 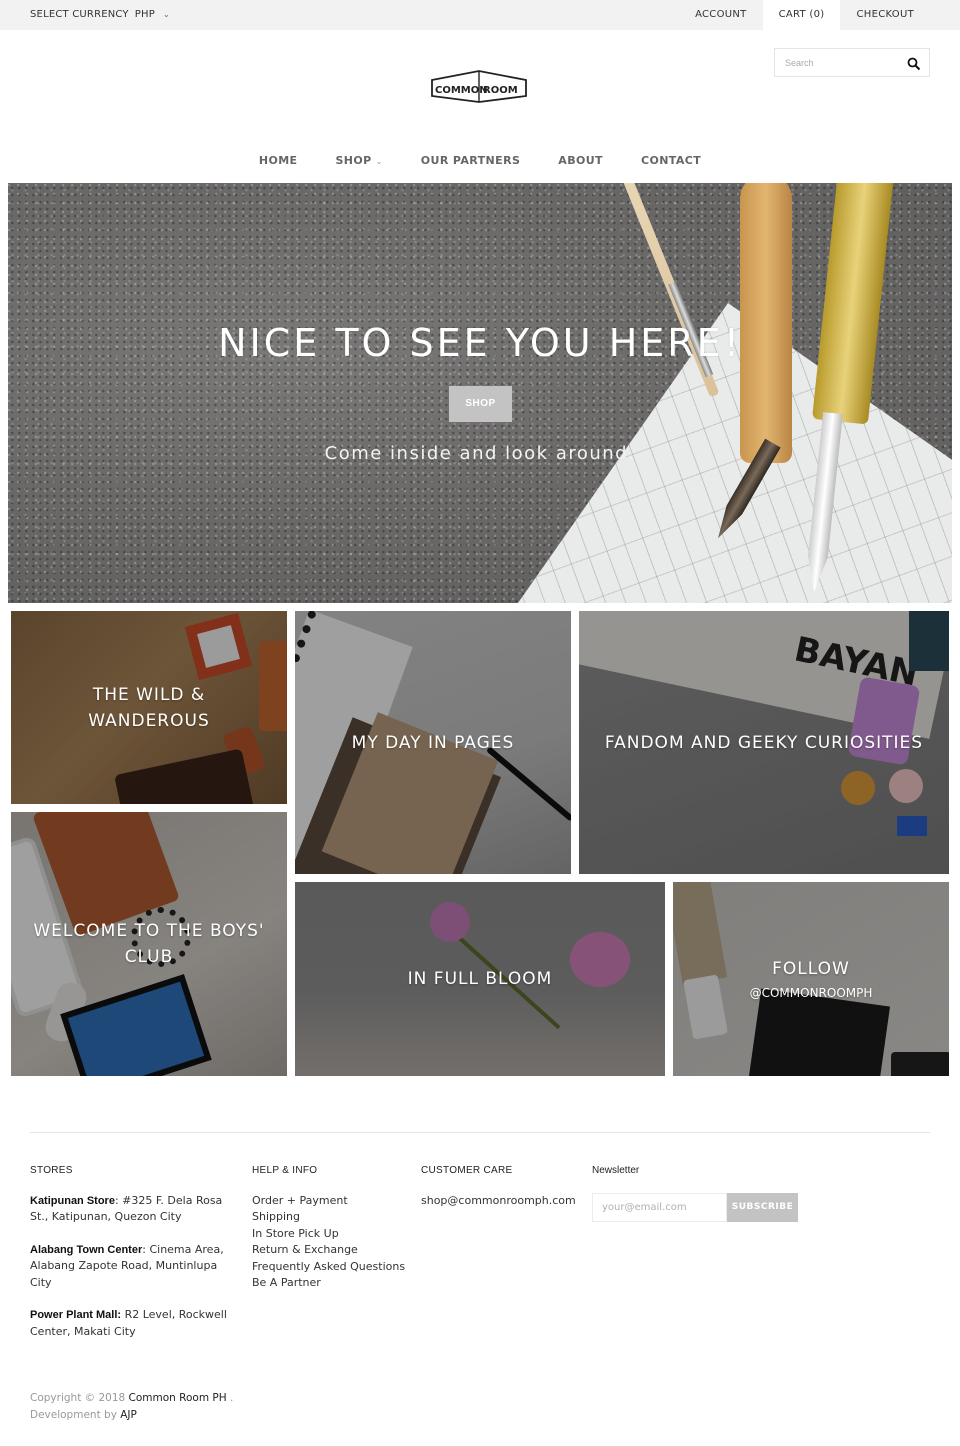 I want to click on collection-title: IN FULL BLOOM, so click(x=480, y=979).